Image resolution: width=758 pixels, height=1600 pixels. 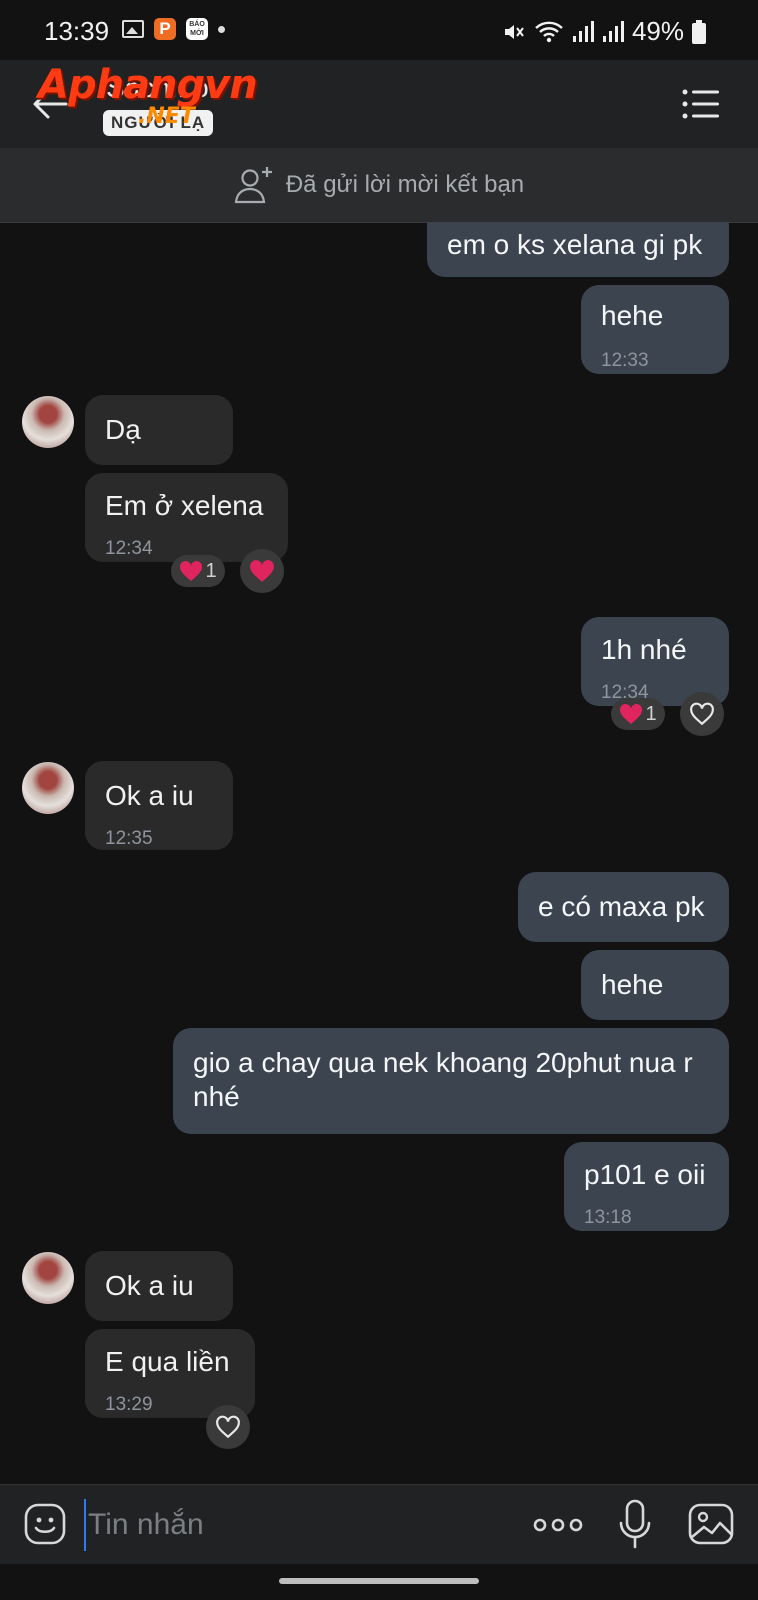 What do you see at coordinates (625, 360) in the screenshot?
I see `message-time: 12:33` at bounding box center [625, 360].